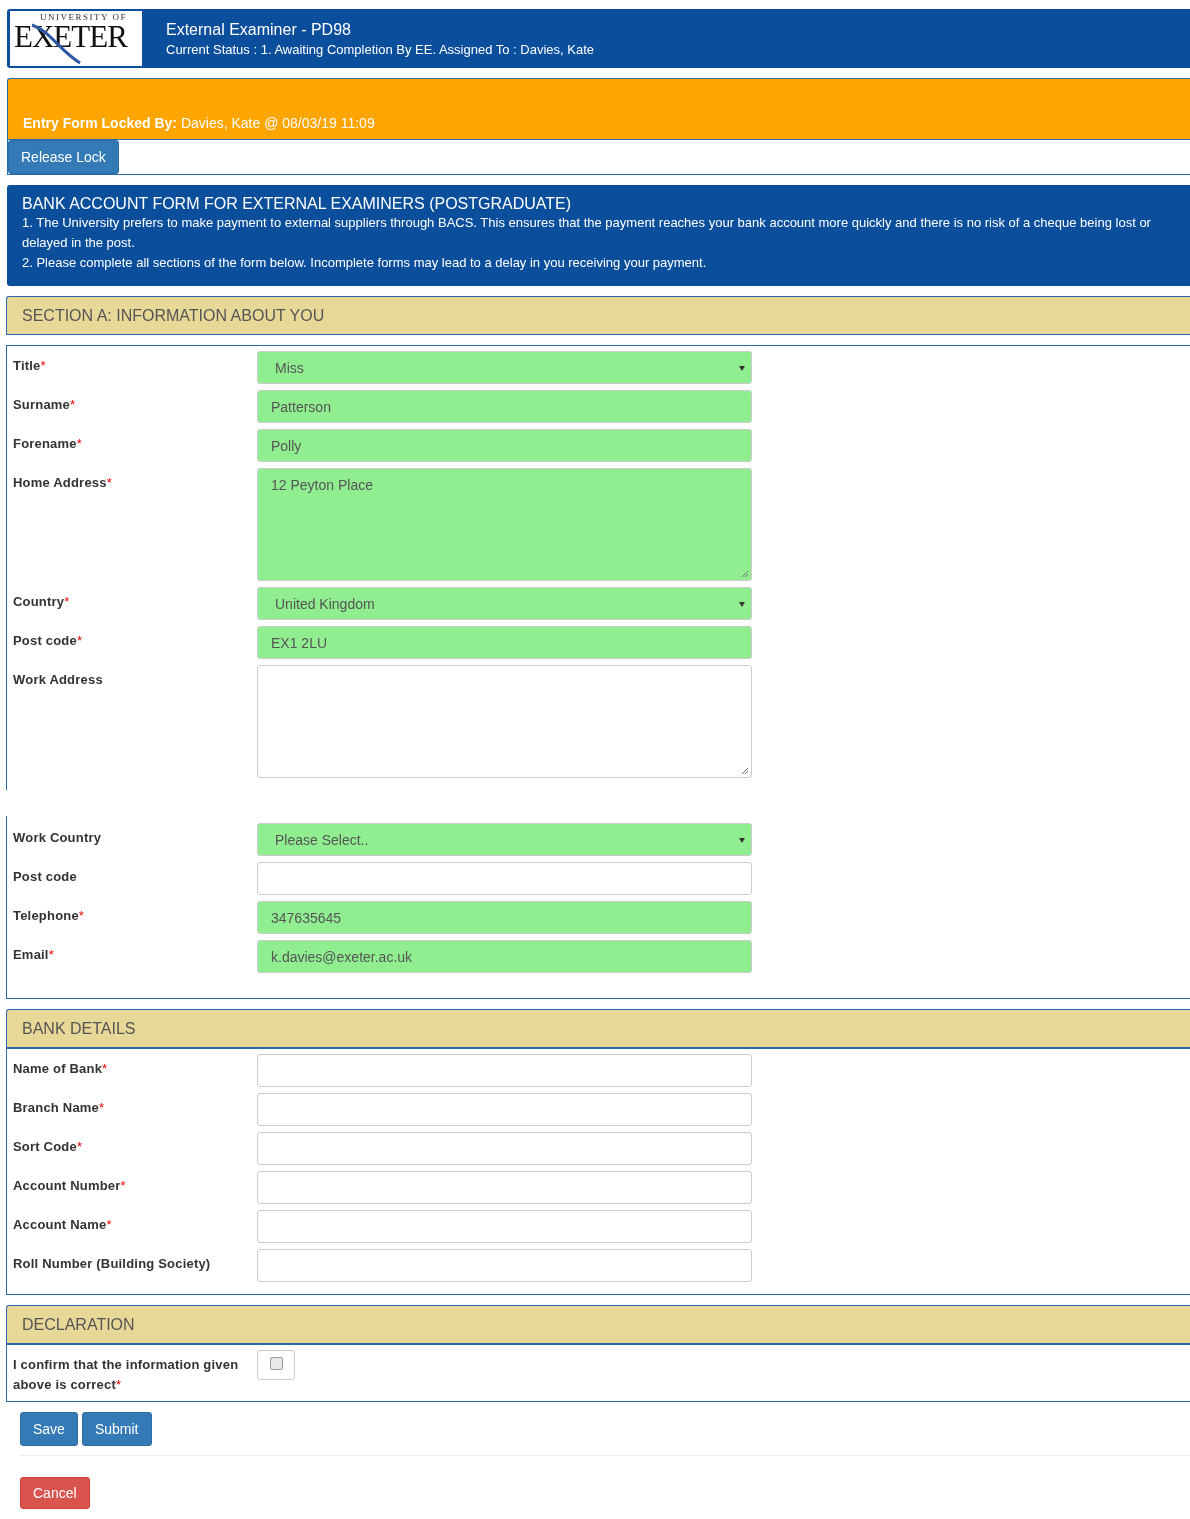 This screenshot has height=1519, width=1190. I want to click on dropdown: Please Select.., so click(504, 839).